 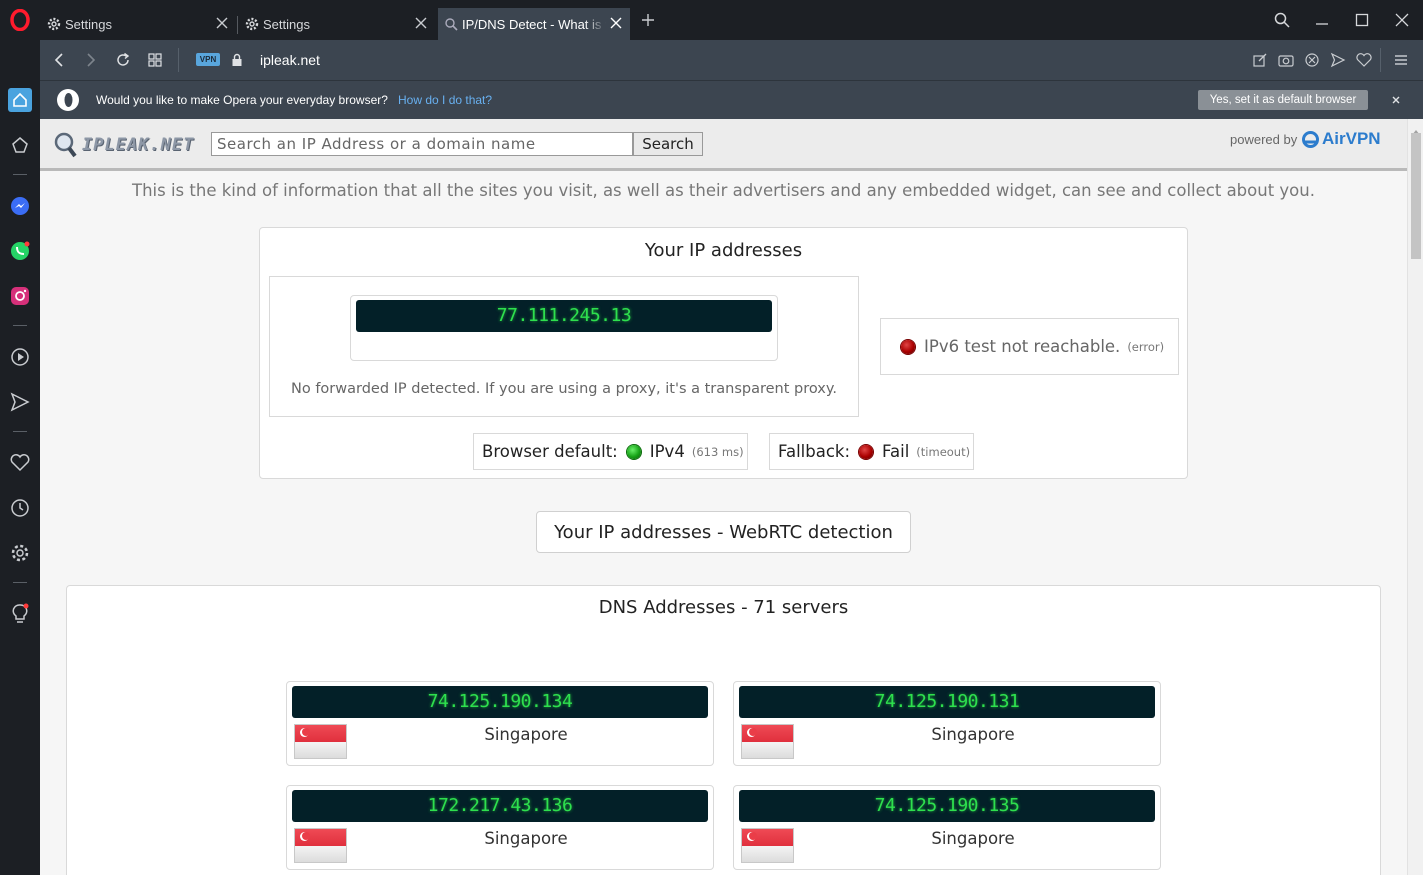 What do you see at coordinates (947, 723) in the screenshot?
I see `dns-server-card: 74.125.190.131 Singapore` at bounding box center [947, 723].